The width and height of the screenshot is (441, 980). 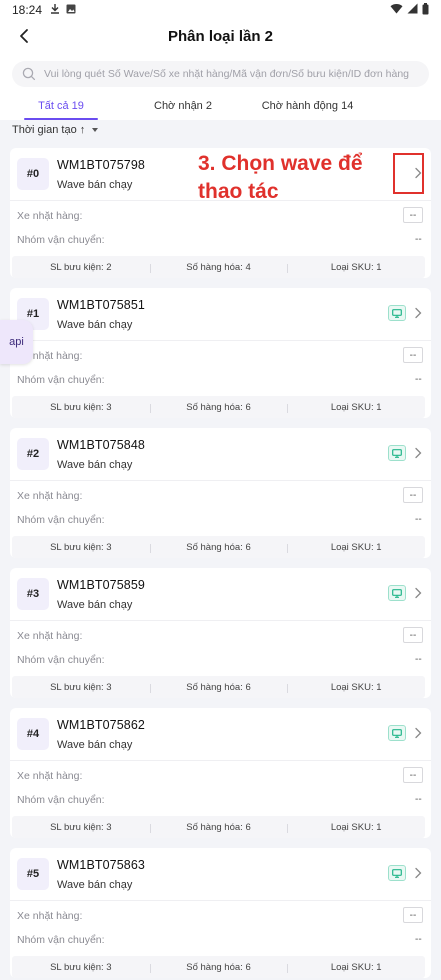 I want to click on wifi-icon, so click(x=396, y=10).